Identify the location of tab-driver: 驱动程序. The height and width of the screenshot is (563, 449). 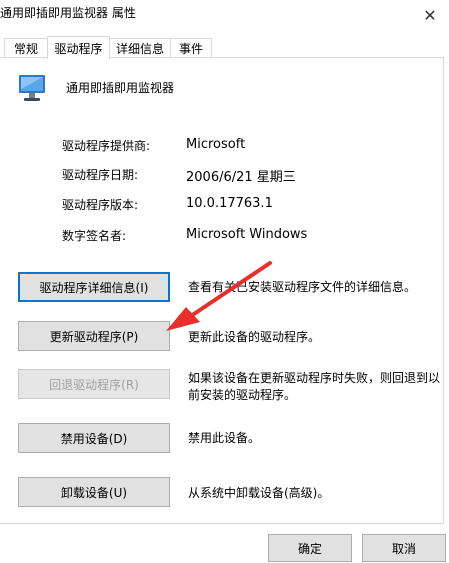
(78, 47).